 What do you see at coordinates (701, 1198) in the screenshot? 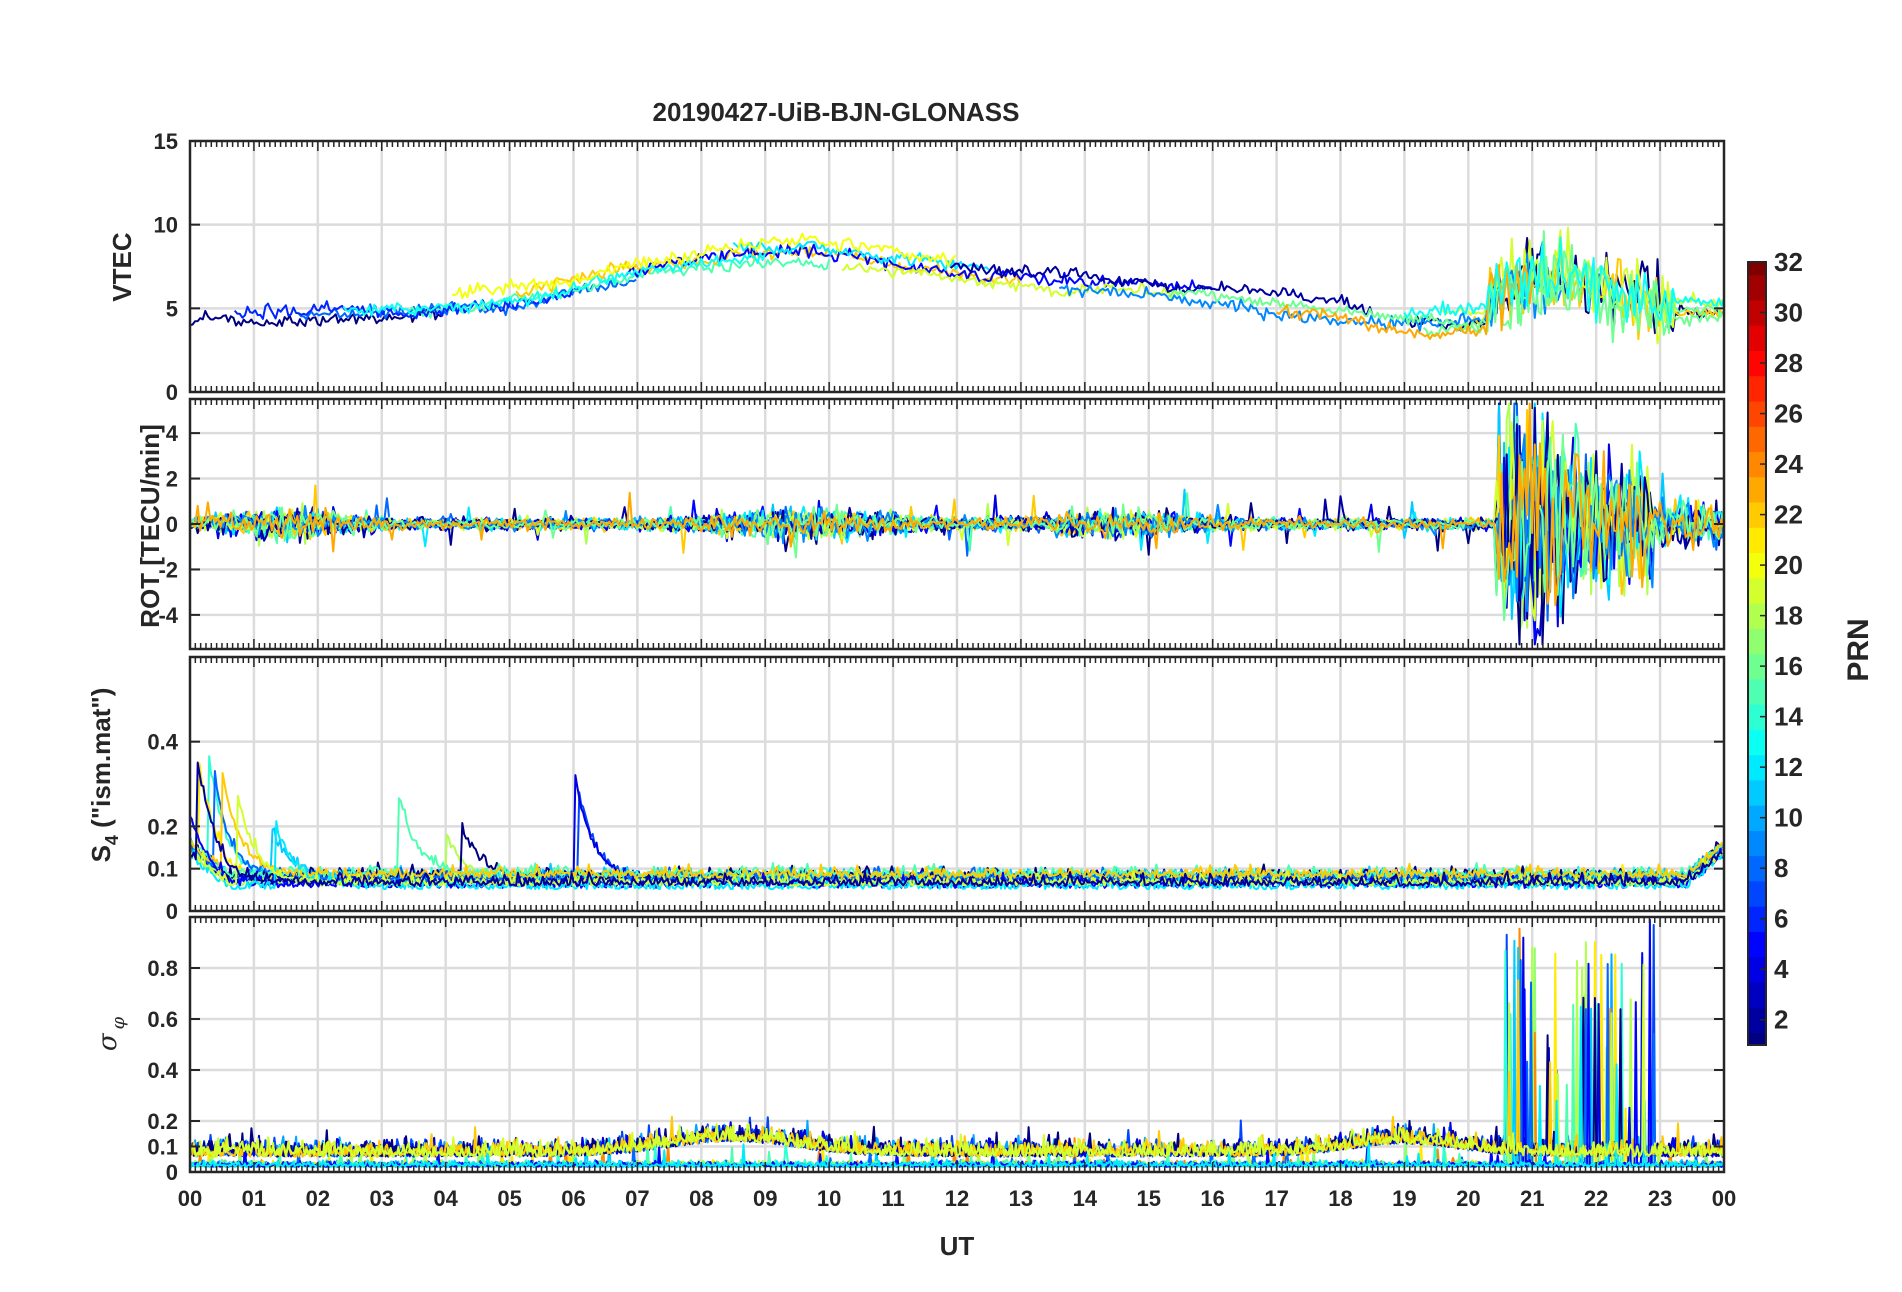
I see `x-tick-label: 08` at bounding box center [701, 1198].